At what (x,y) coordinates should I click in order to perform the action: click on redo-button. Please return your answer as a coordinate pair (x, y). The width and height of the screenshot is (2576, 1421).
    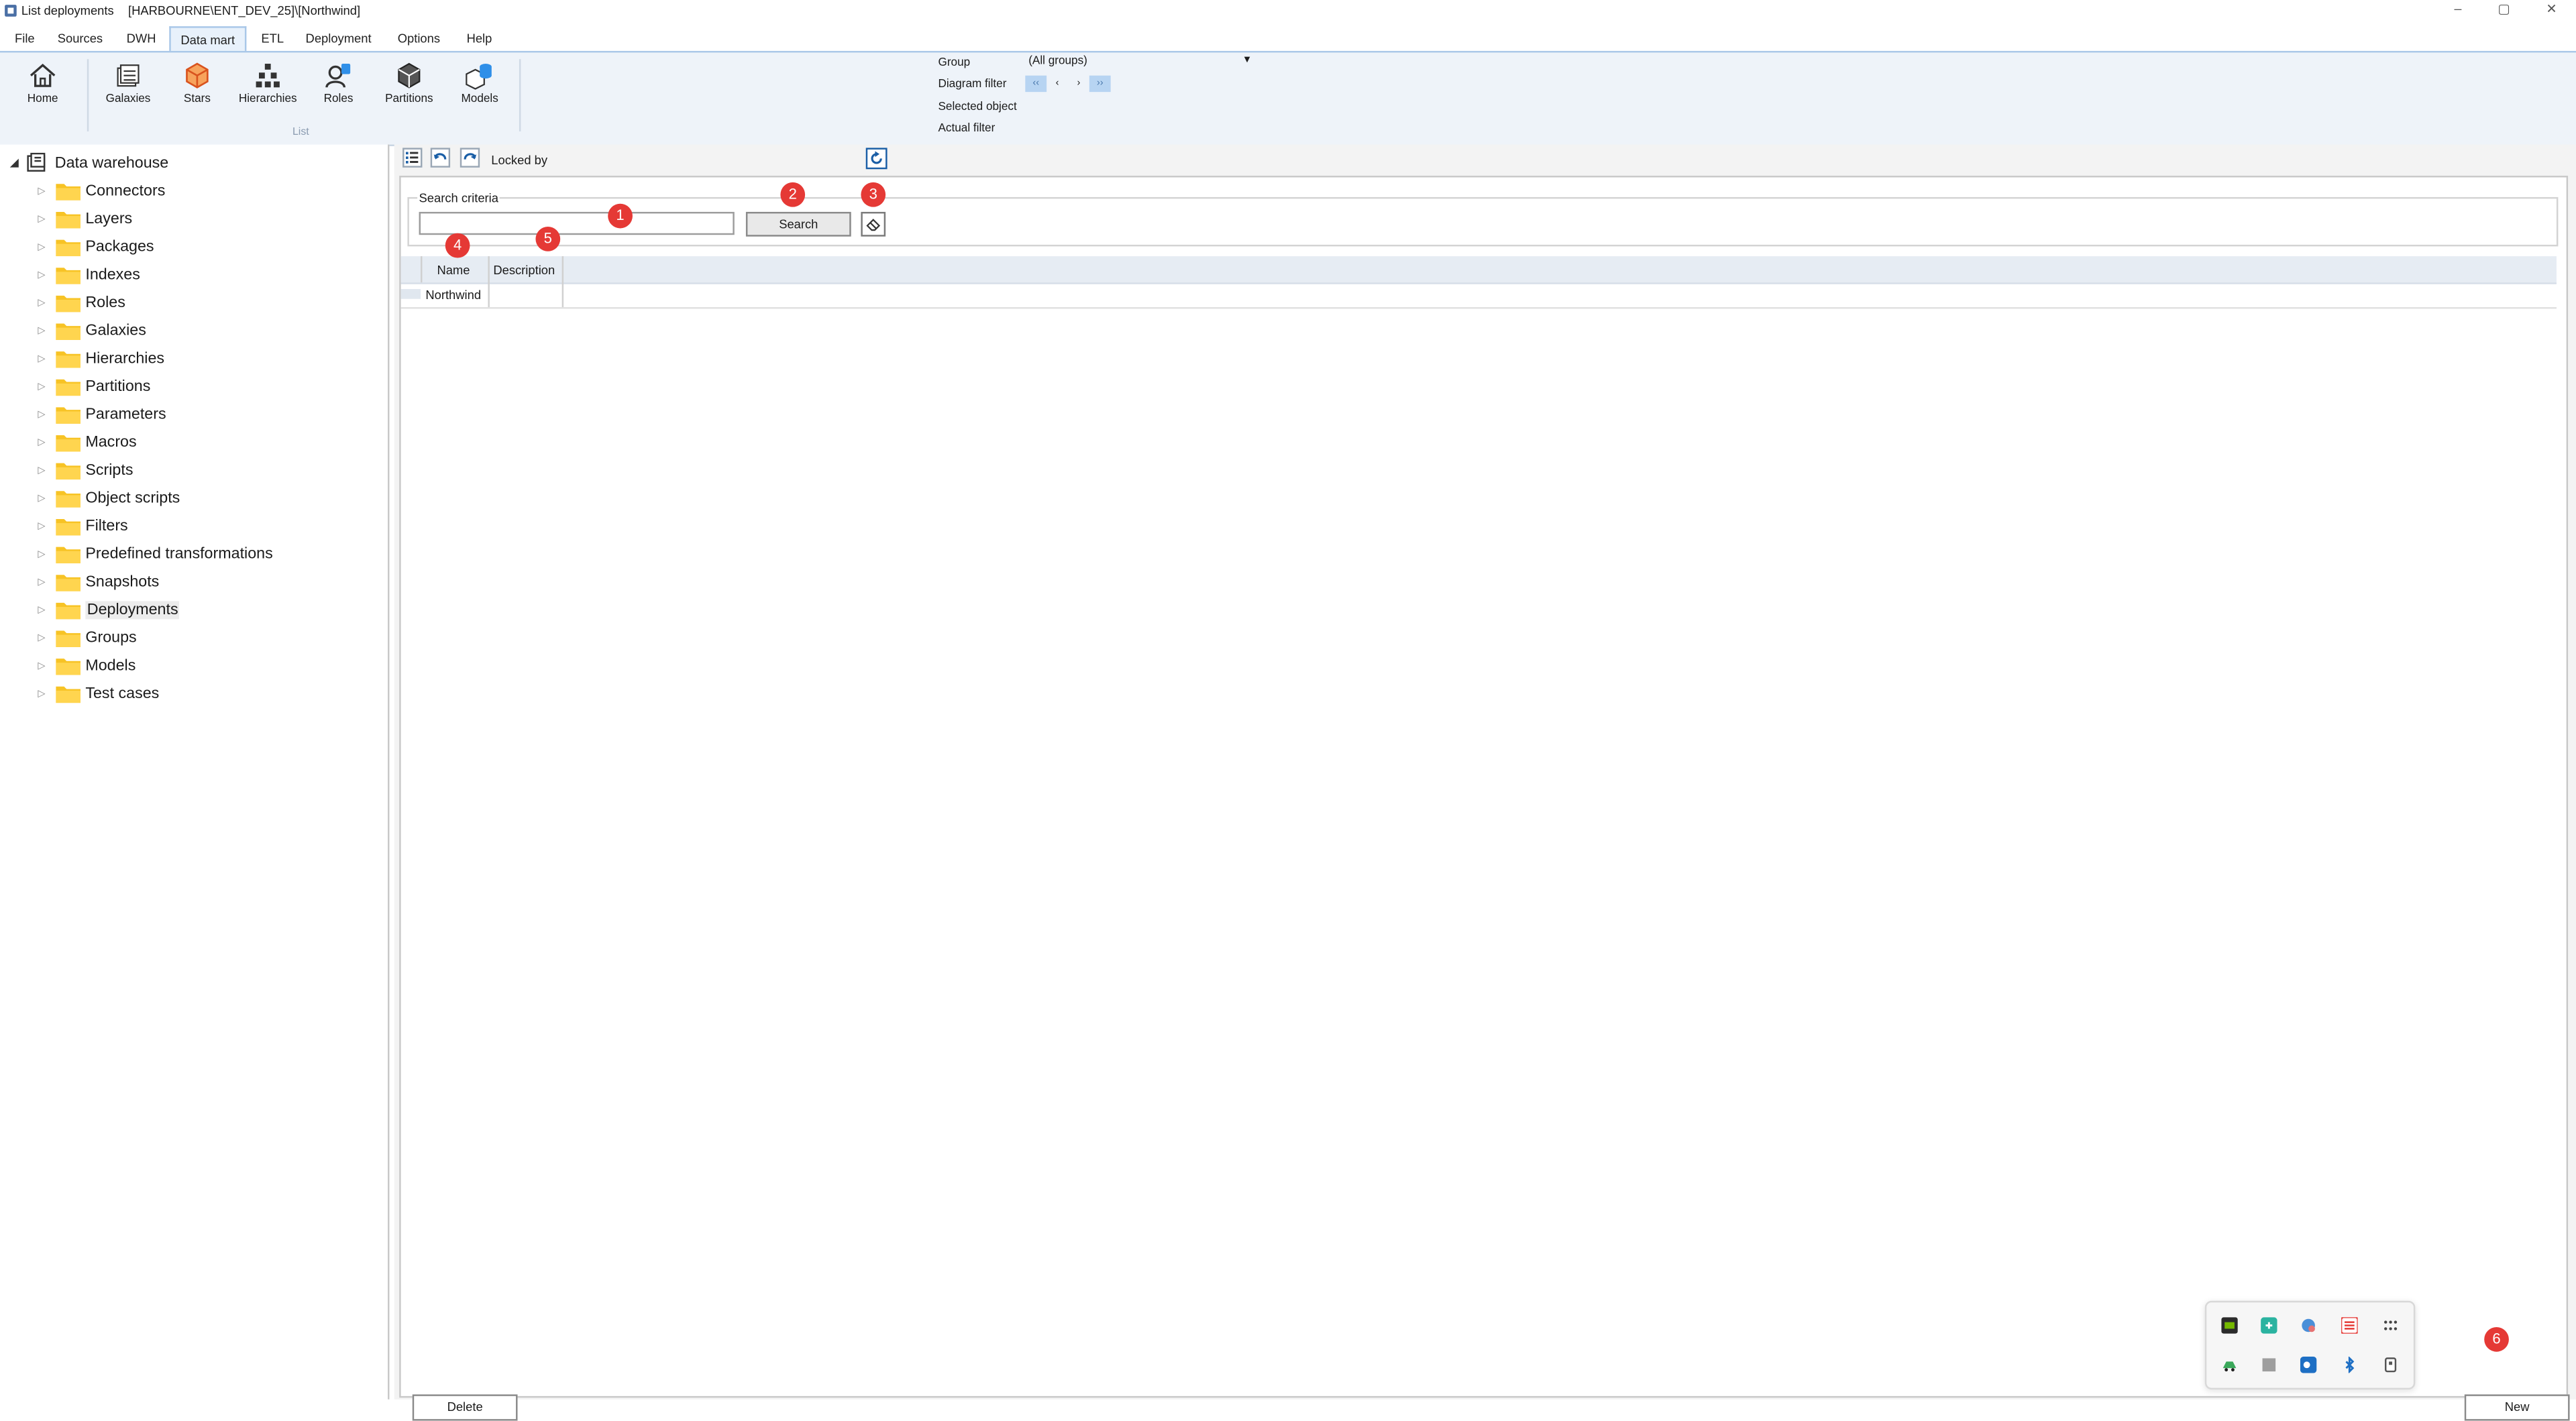
    Looking at the image, I should click on (470, 158).